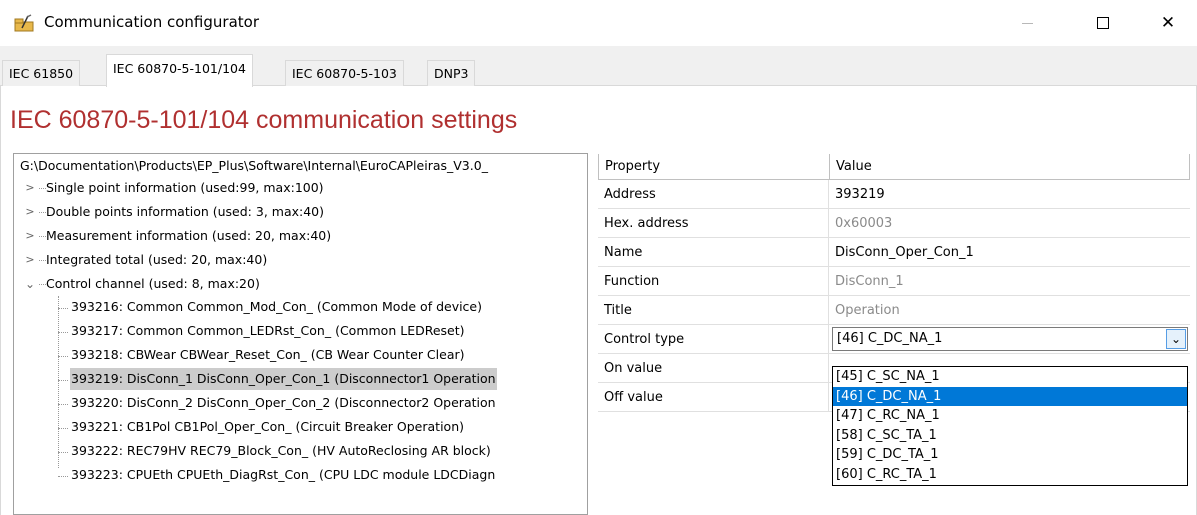 The width and height of the screenshot is (1197, 515). What do you see at coordinates (344, 73) in the screenshot?
I see `tab-iec-60870-5-103: IEC 60870-5-103` at bounding box center [344, 73].